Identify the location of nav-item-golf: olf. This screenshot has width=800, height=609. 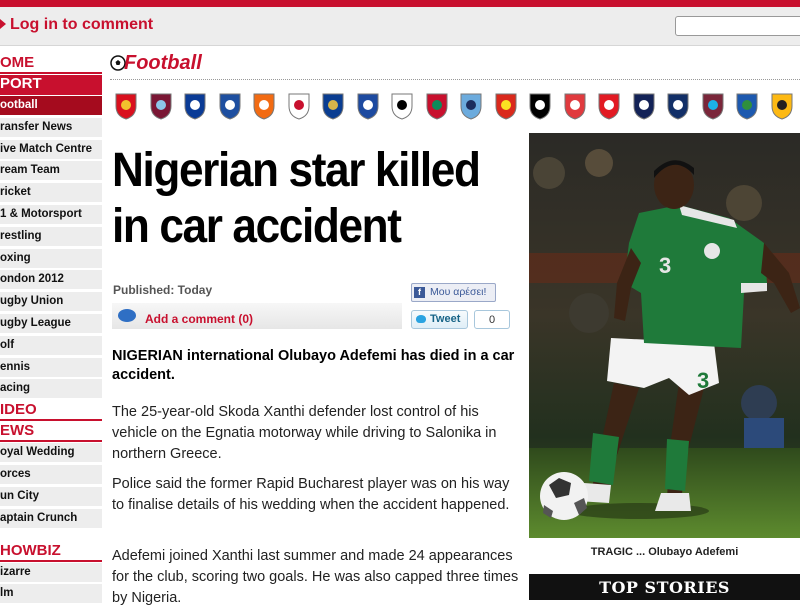
(51, 345).